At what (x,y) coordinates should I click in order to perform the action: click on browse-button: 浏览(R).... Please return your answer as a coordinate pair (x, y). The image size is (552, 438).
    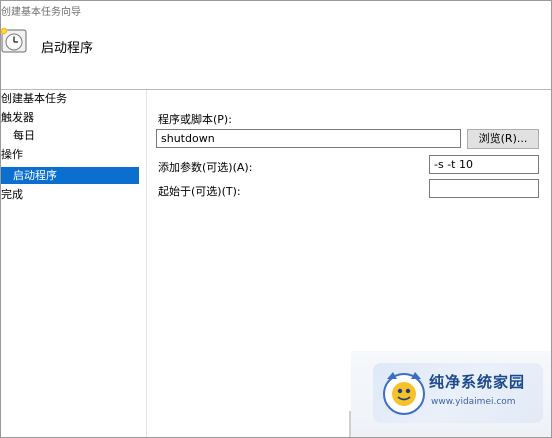
    Looking at the image, I should click on (503, 139).